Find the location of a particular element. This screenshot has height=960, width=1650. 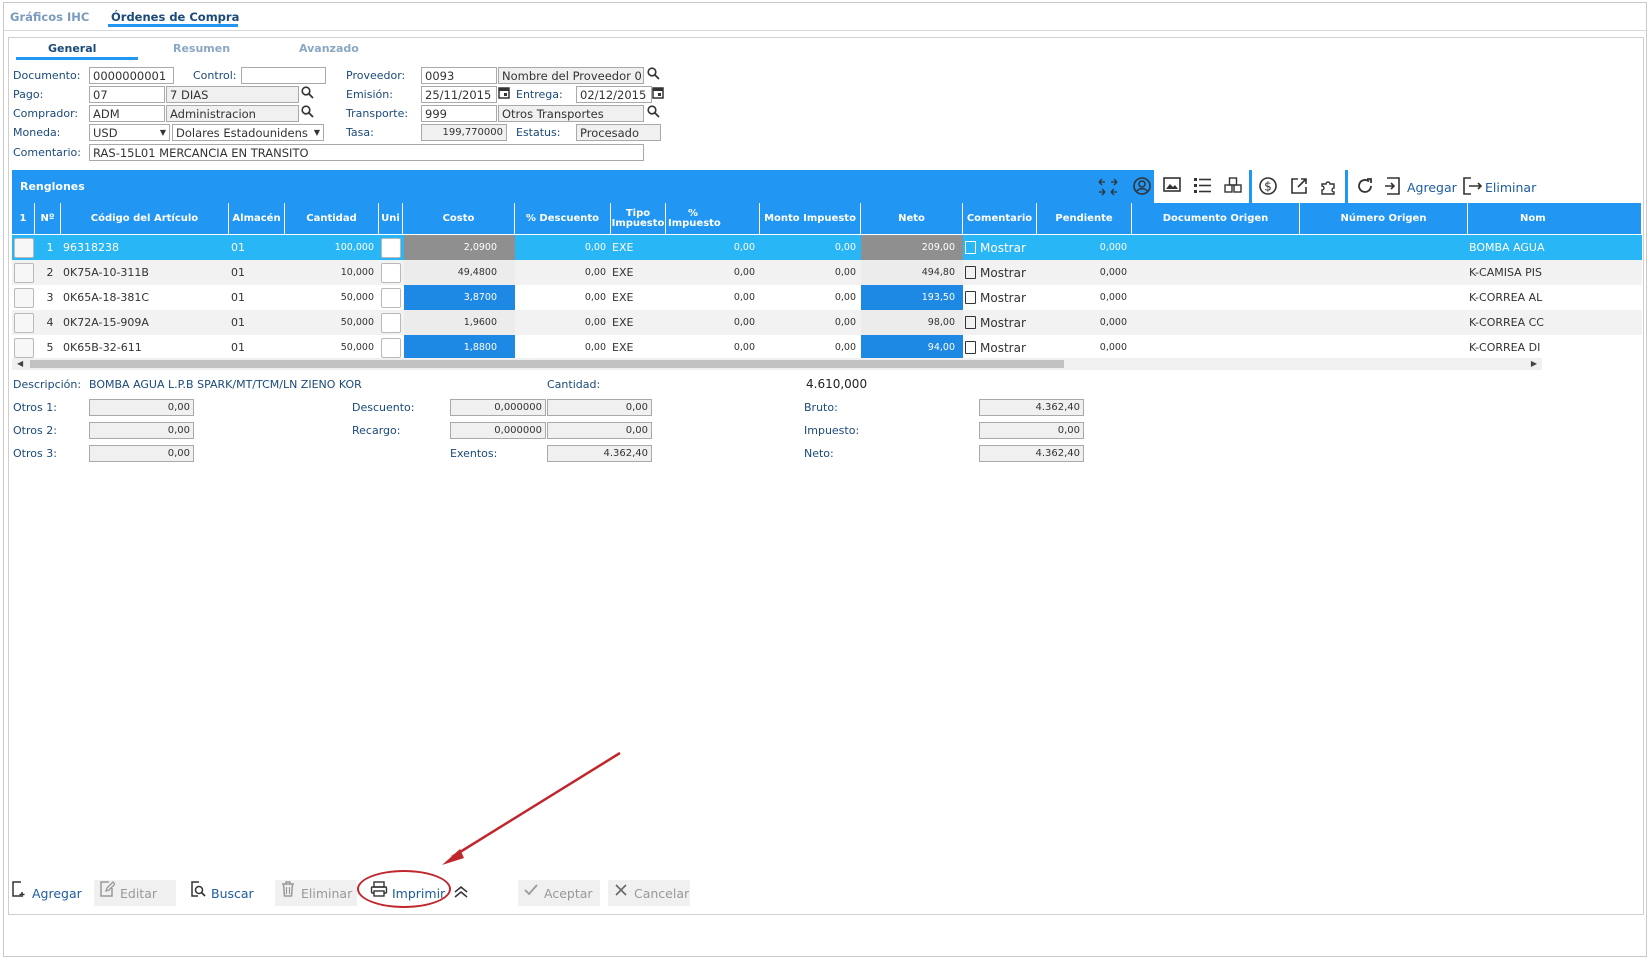

editar-button: Editar is located at coordinates (135, 893).